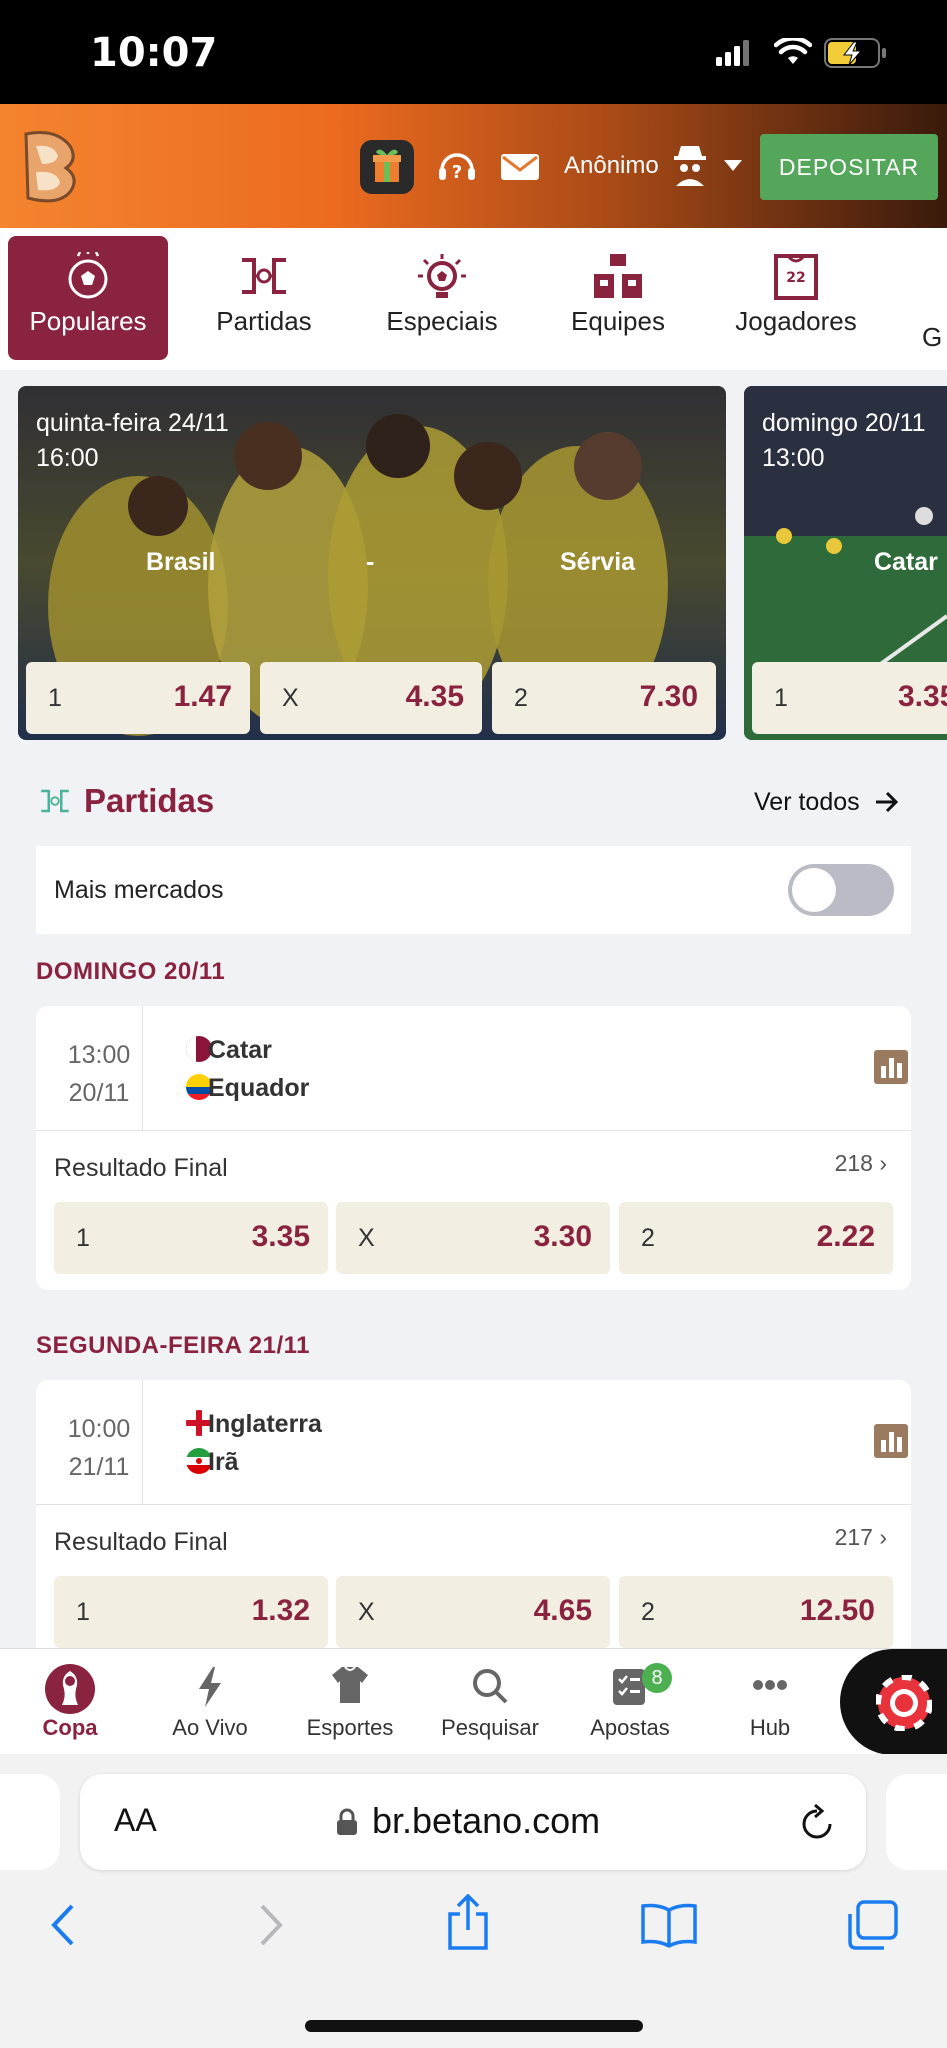 Image resolution: width=947 pixels, height=2048 pixels. I want to click on battery-icon, so click(855, 53).